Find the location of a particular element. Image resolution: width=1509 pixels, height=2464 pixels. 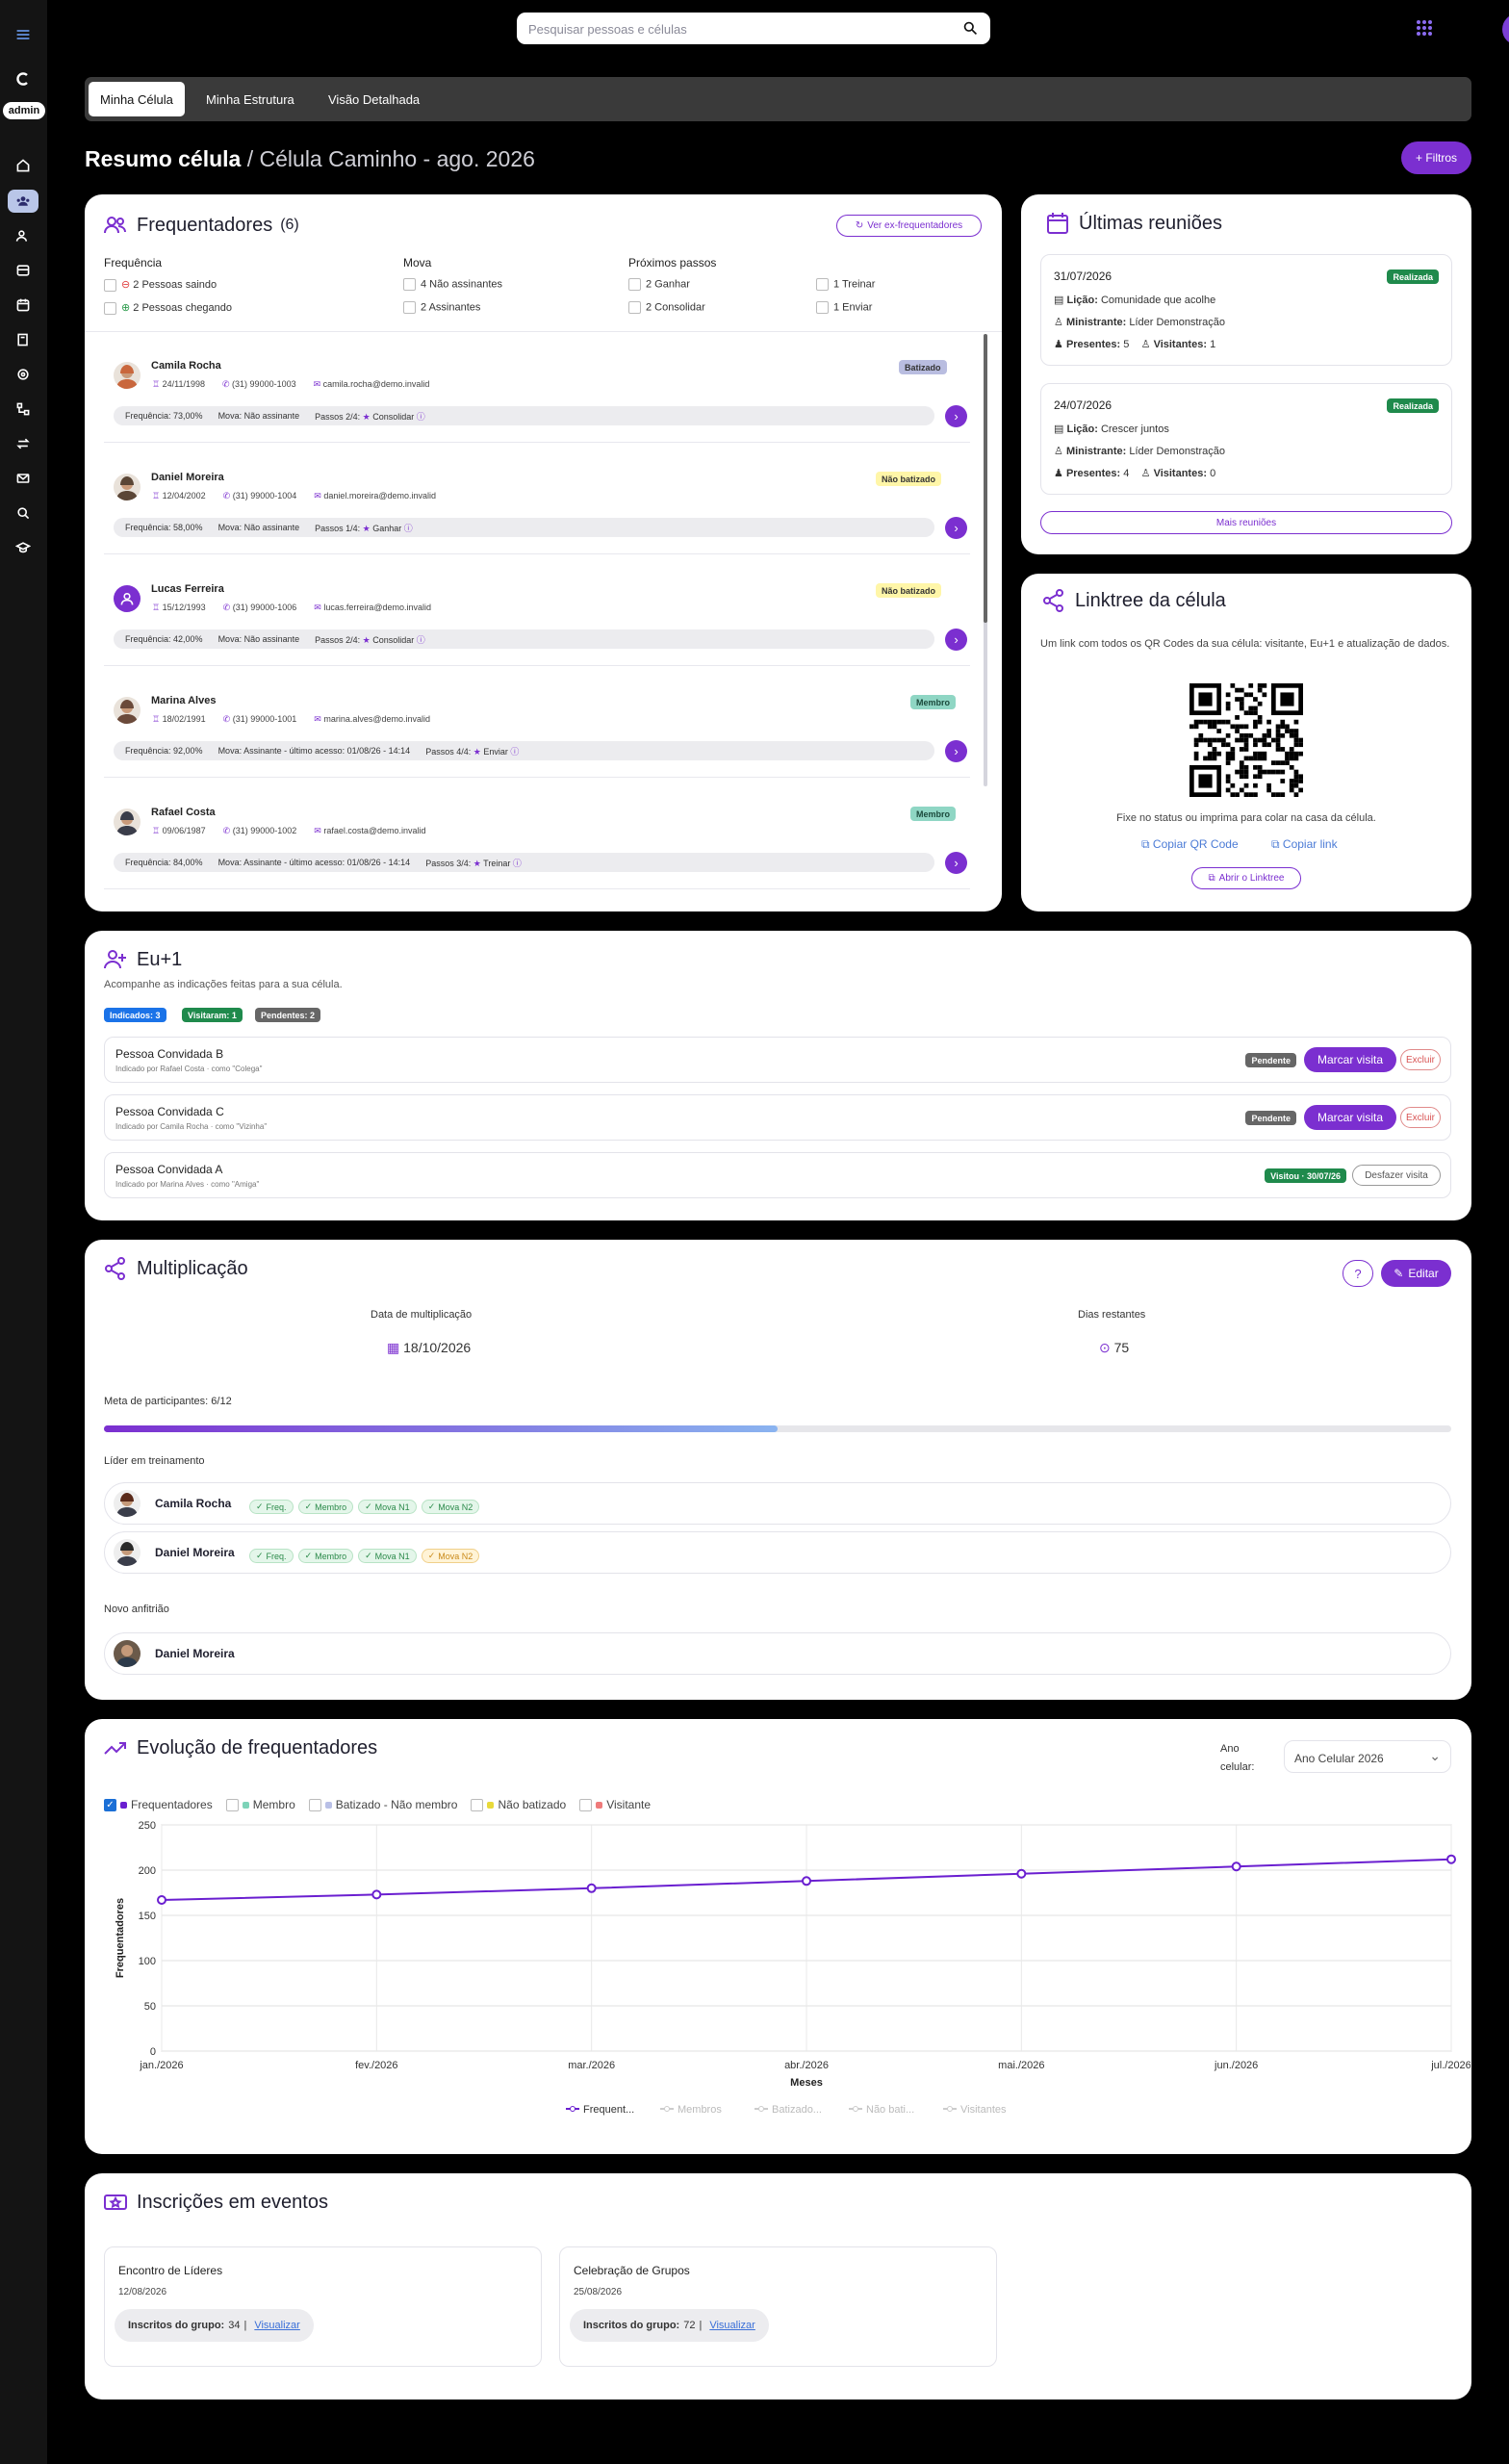

leader-tag: ✓ Mova N1 is located at coordinates (387, 1556).